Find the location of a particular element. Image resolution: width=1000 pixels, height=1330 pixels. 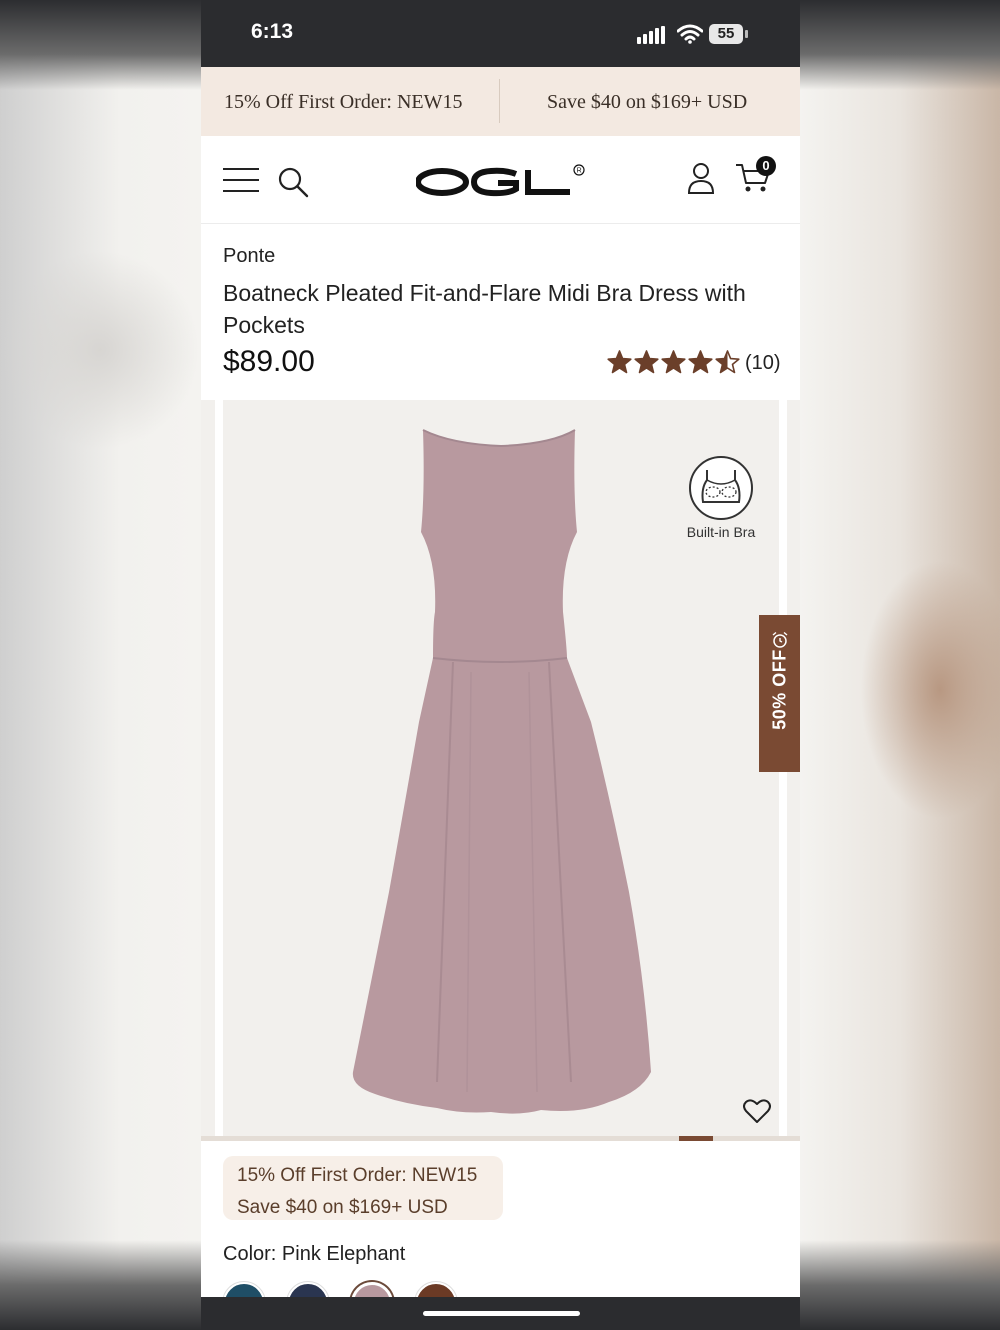

home-indicator is located at coordinates (501, 1313).